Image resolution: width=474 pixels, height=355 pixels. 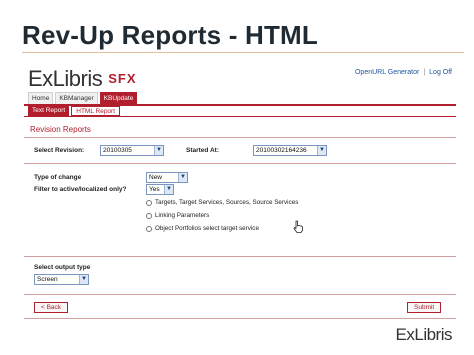 I want to click on sub-nav-tabs: Text Report HTML Report, so click(x=74, y=111).